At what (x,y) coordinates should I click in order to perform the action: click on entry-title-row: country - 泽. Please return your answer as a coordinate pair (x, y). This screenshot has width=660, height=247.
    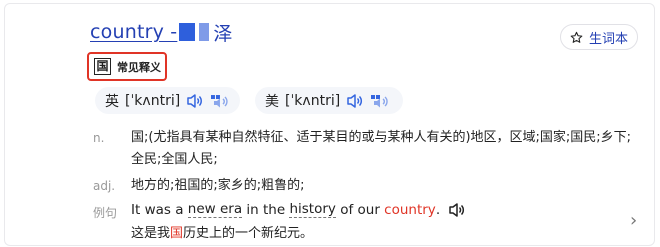
    Looking at the image, I should click on (161, 32).